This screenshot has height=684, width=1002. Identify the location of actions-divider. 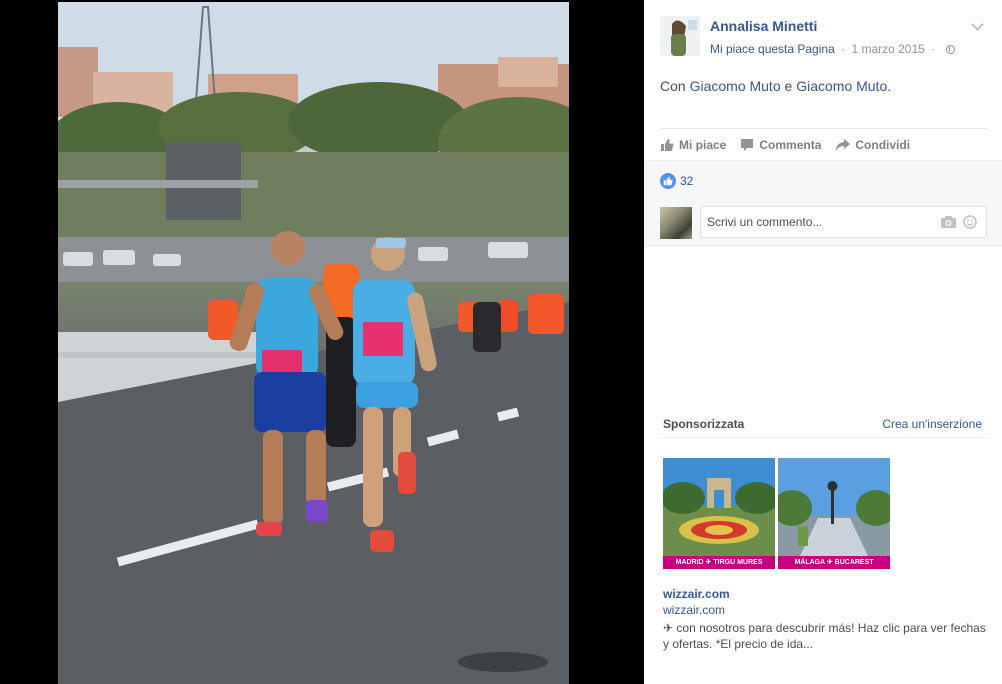
(824, 128).